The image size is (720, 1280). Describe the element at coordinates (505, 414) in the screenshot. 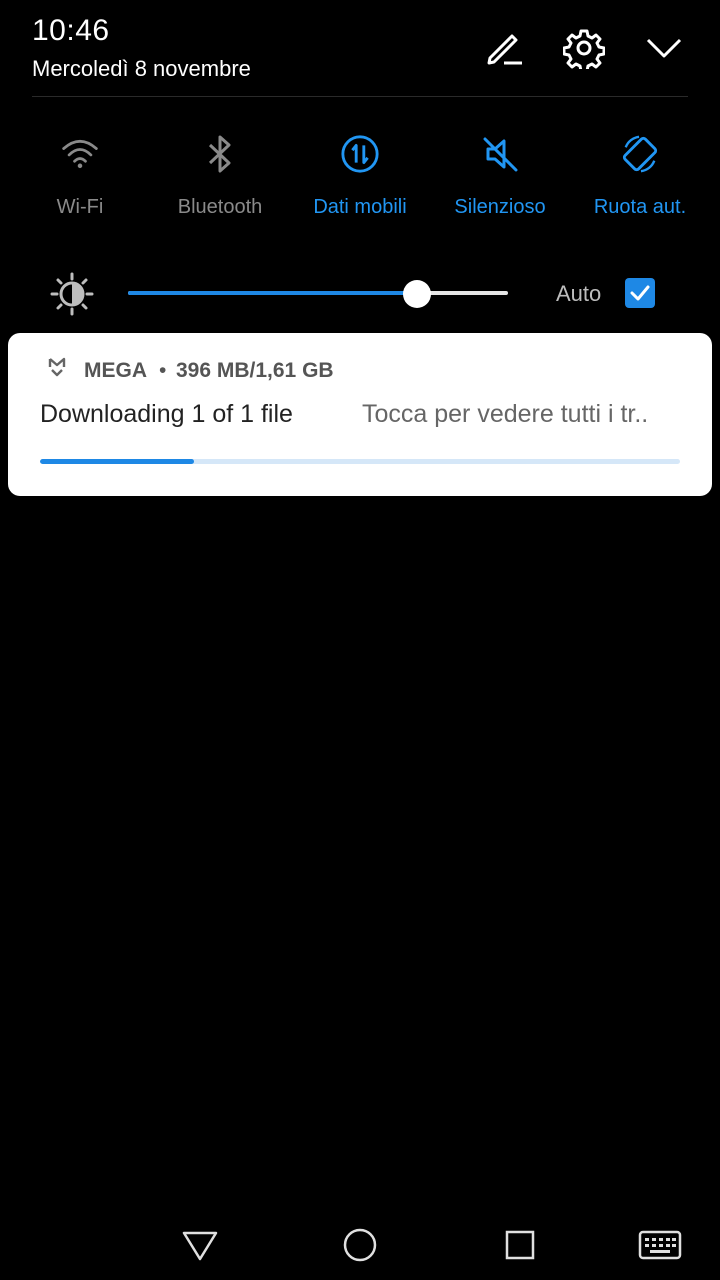

I see `notification-subtitle: Tocca per vedere tutti i tr..` at that location.